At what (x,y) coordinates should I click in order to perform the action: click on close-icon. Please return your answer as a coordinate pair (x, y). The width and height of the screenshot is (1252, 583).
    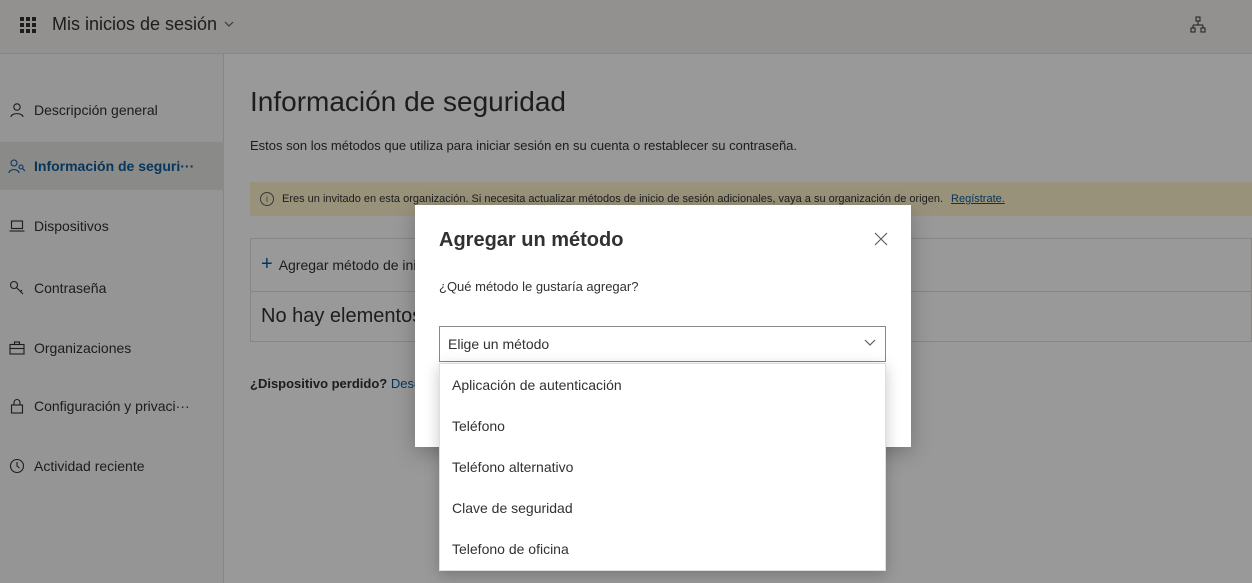
    Looking at the image, I should click on (881, 239).